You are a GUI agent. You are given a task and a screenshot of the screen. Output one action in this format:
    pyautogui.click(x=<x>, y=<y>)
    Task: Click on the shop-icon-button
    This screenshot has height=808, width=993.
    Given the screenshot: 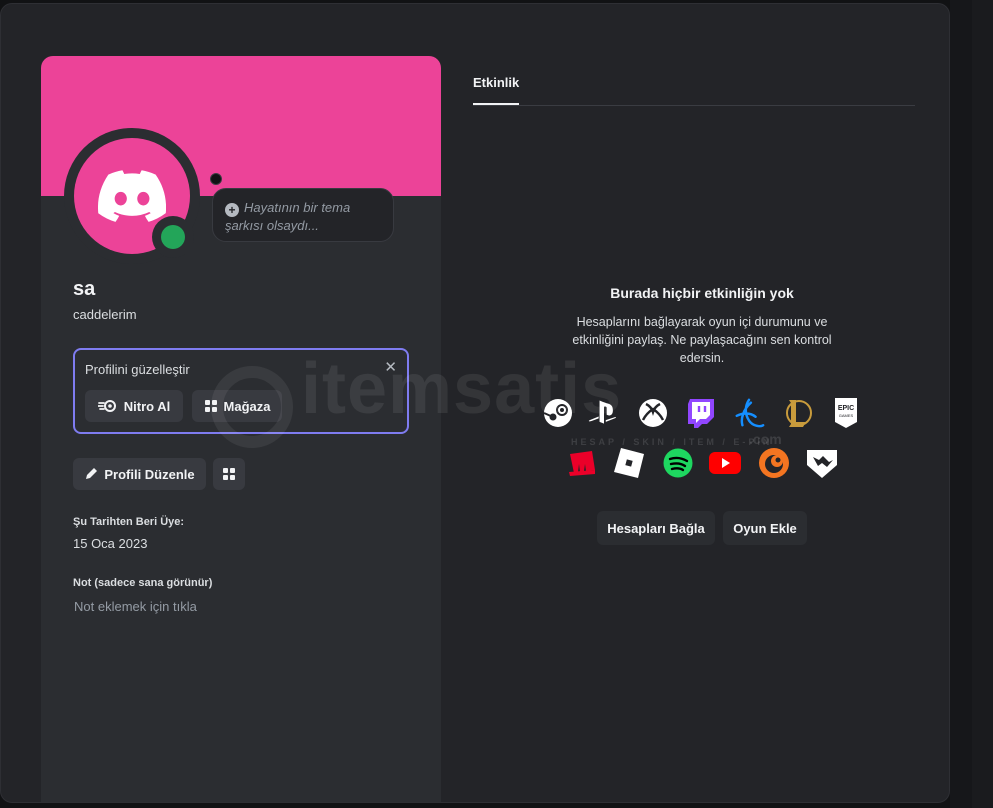 What is the action you would take?
    pyautogui.click(x=229, y=474)
    